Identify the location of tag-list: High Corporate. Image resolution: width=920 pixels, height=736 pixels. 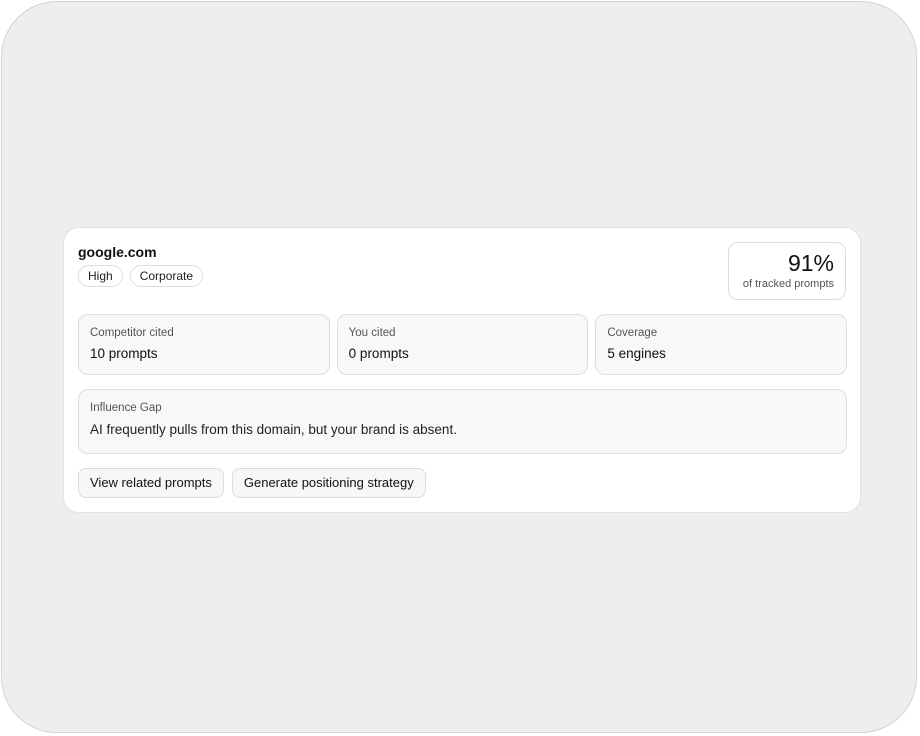
(141, 276).